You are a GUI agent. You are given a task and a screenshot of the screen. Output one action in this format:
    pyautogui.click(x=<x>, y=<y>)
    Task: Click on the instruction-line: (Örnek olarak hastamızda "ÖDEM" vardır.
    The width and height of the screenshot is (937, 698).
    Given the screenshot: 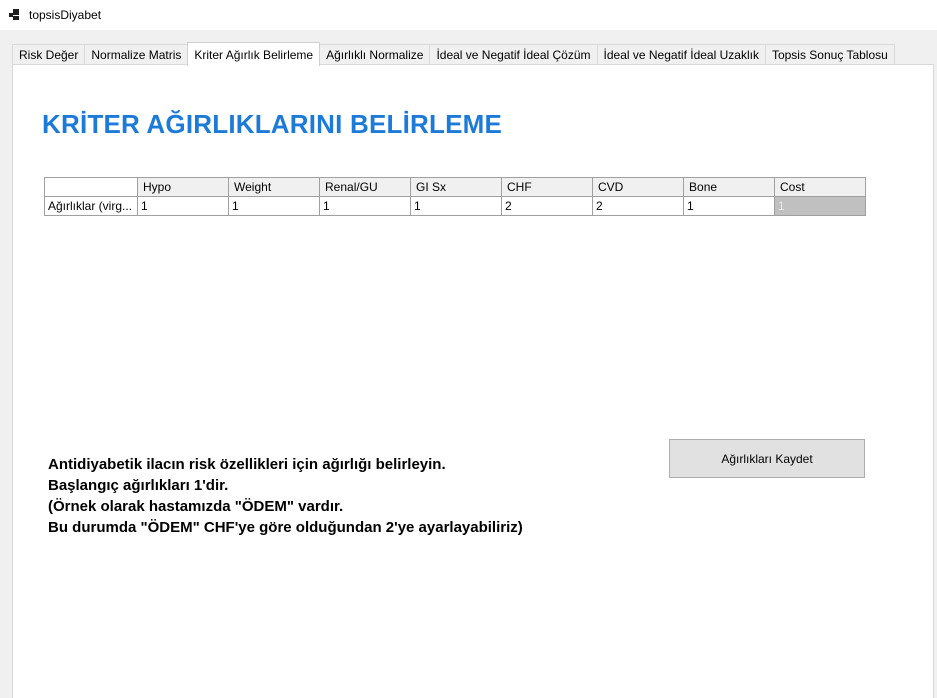 What is the action you would take?
    pyautogui.click(x=196, y=506)
    